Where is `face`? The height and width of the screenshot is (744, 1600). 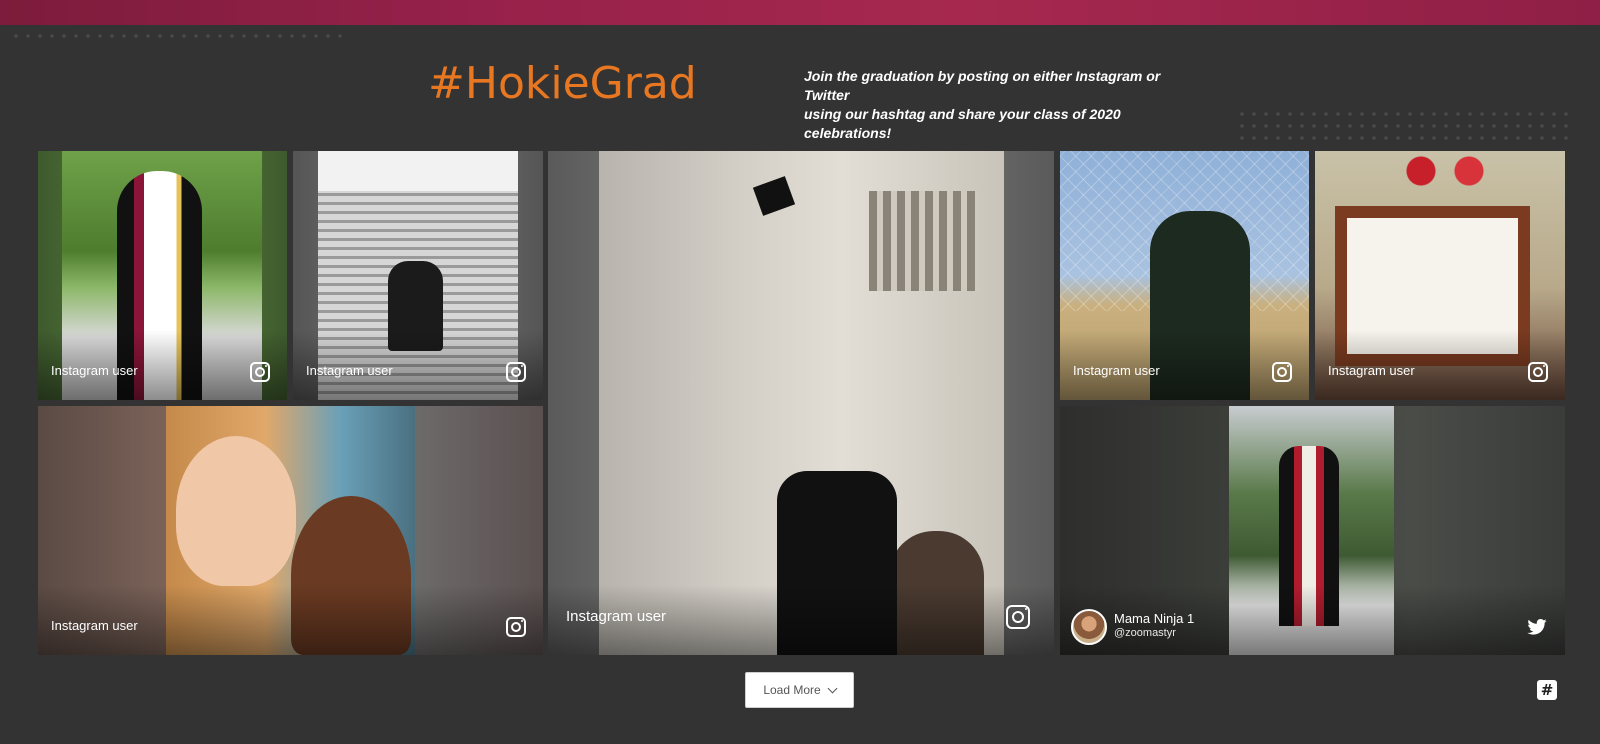 face is located at coordinates (236, 511).